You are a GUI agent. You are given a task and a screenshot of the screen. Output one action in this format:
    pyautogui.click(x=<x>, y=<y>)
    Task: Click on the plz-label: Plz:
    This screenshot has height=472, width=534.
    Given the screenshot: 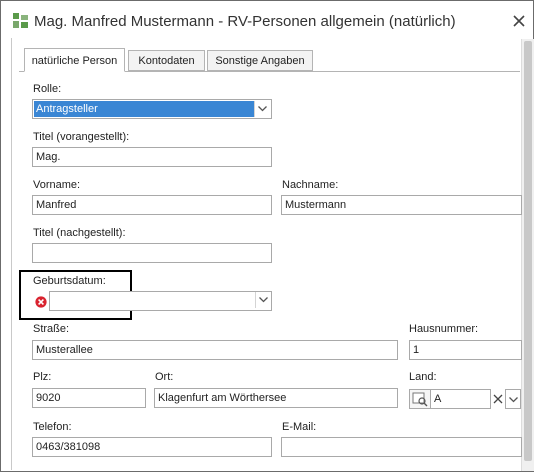 What is the action you would take?
    pyautogui.click(x=42, y=377)
    